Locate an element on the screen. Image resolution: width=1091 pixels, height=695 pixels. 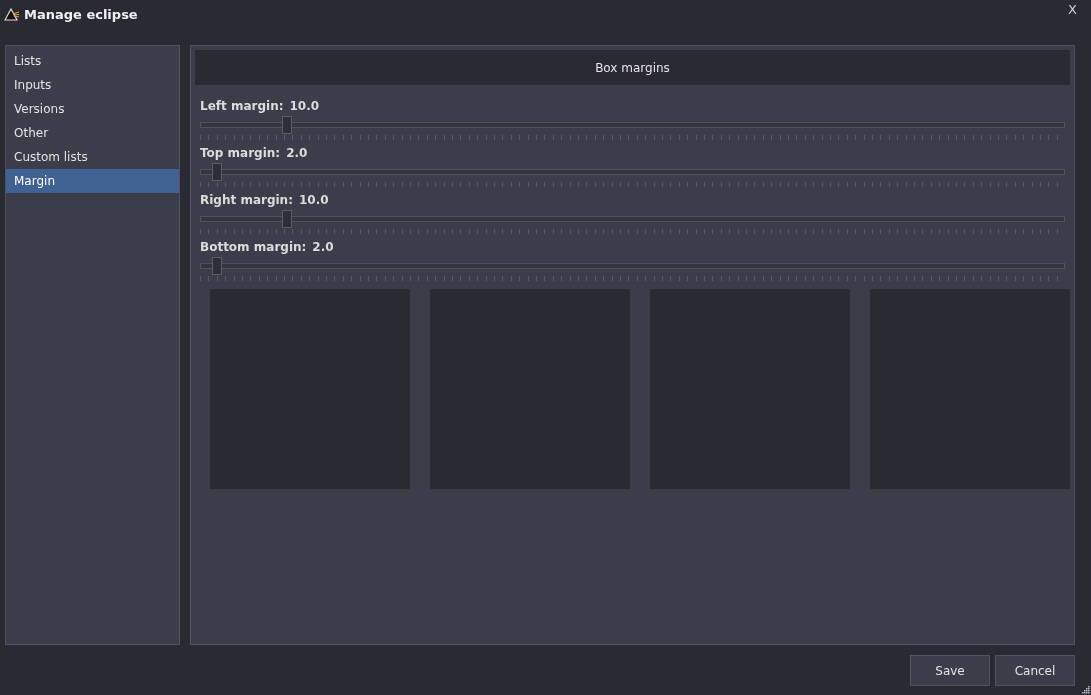
slider-label: Bottom margin: is located at coordinates (253, 247).